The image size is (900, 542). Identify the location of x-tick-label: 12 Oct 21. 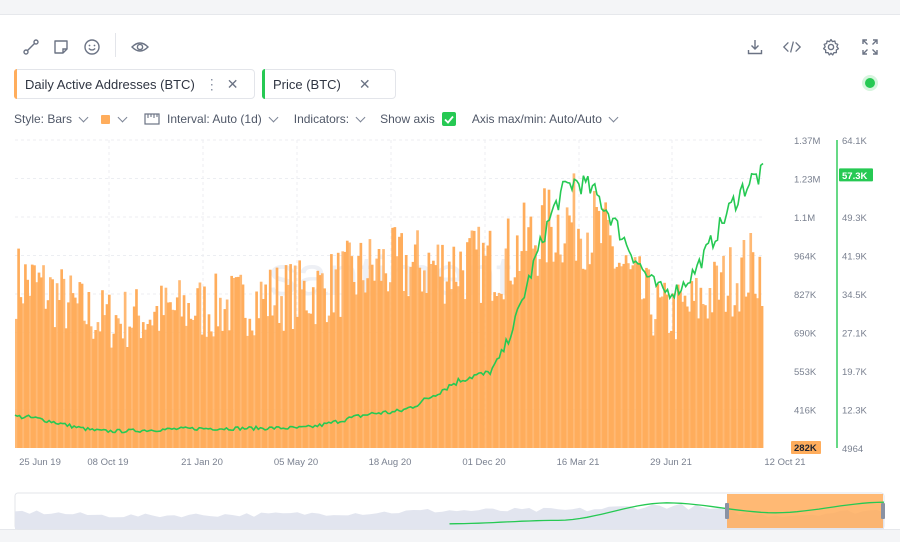
(784, 462).